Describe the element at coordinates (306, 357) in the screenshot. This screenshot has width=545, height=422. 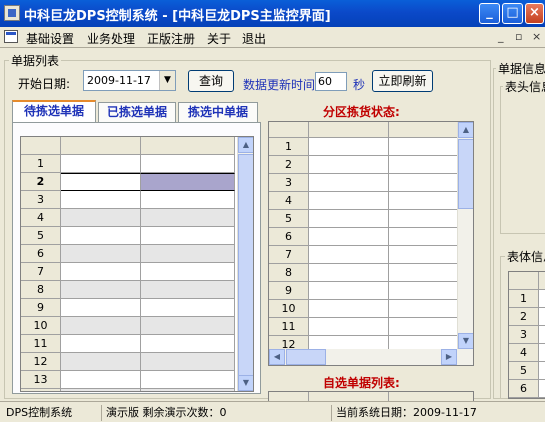
I see `horizontal-scrollbar-thumb` at that location.